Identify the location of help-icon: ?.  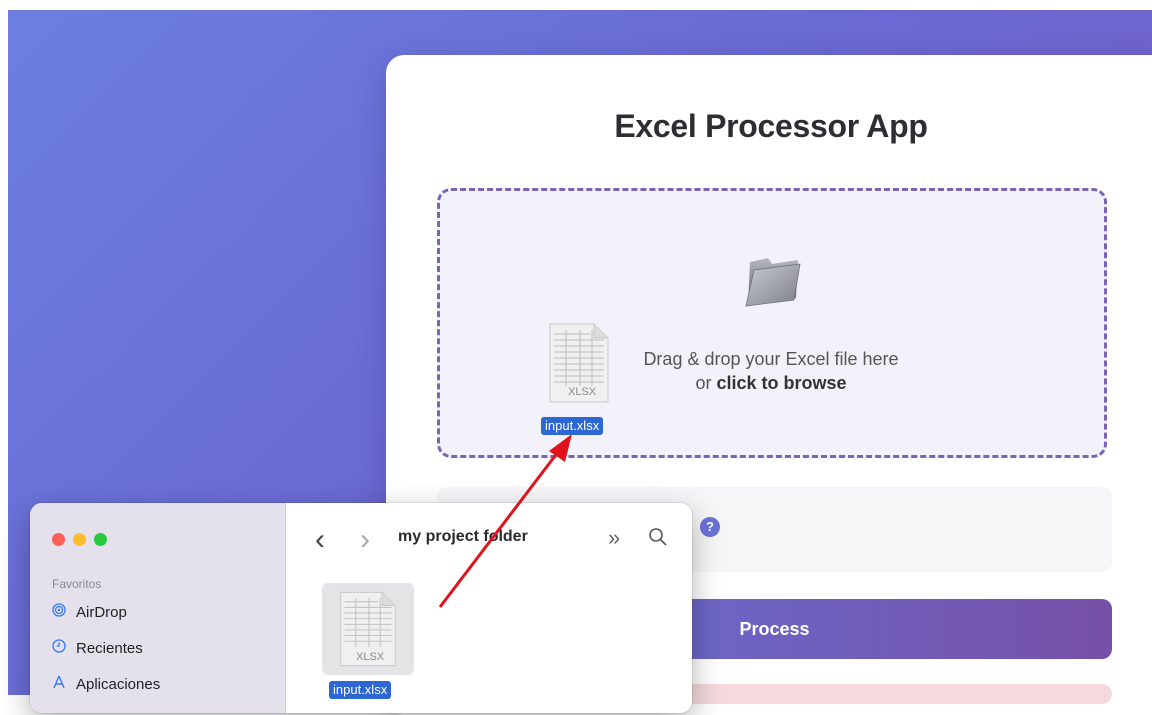
(710, 527).